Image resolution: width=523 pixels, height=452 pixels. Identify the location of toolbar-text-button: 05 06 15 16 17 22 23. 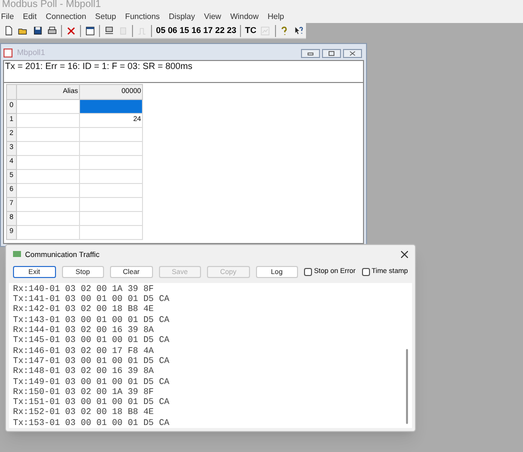
(196, 30).